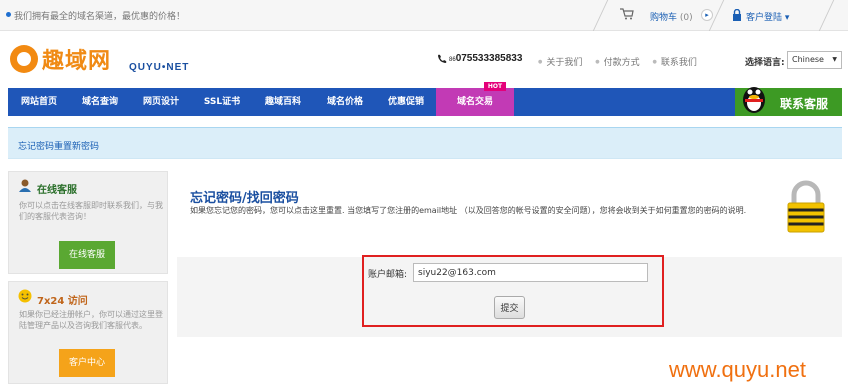  What do you see at coordinates (159, 67) in the screenshot?
I see `logo-text-en: QUYU•NET` at bounding box center [159, 67].